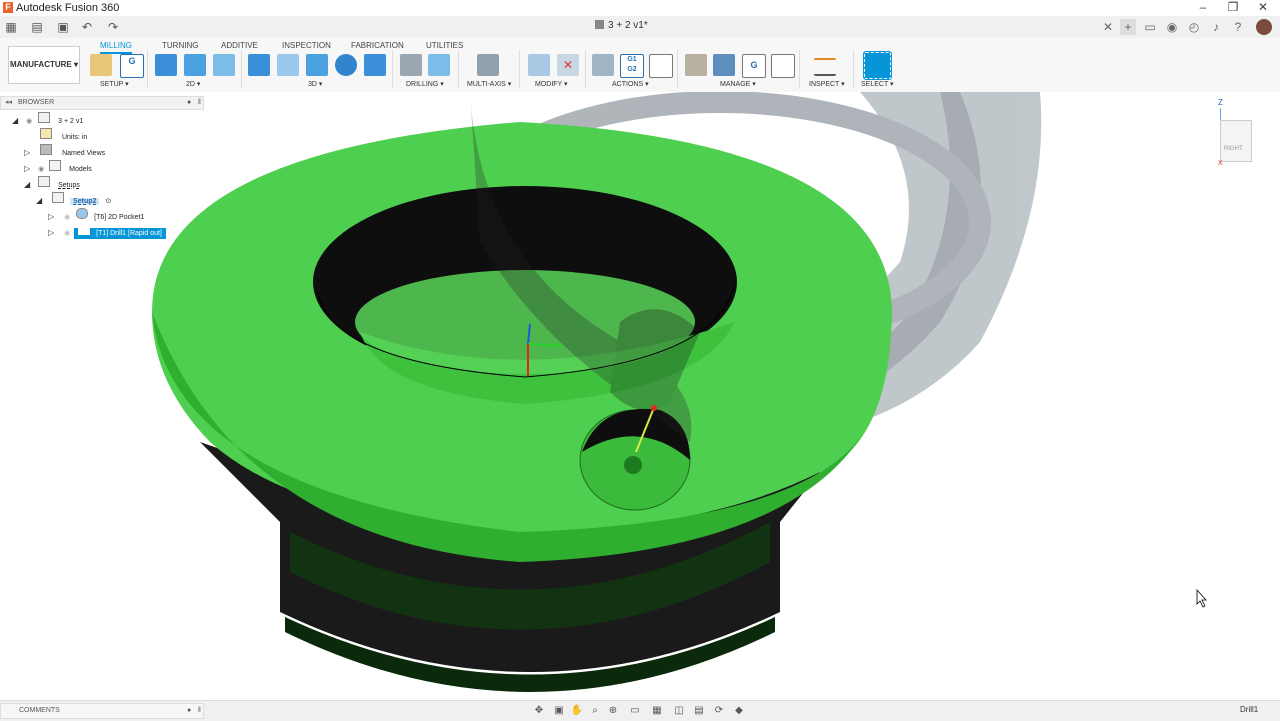 The width and height of the screenshot is (1280, 721). I want to click on drill-icon, so click(411, 65).